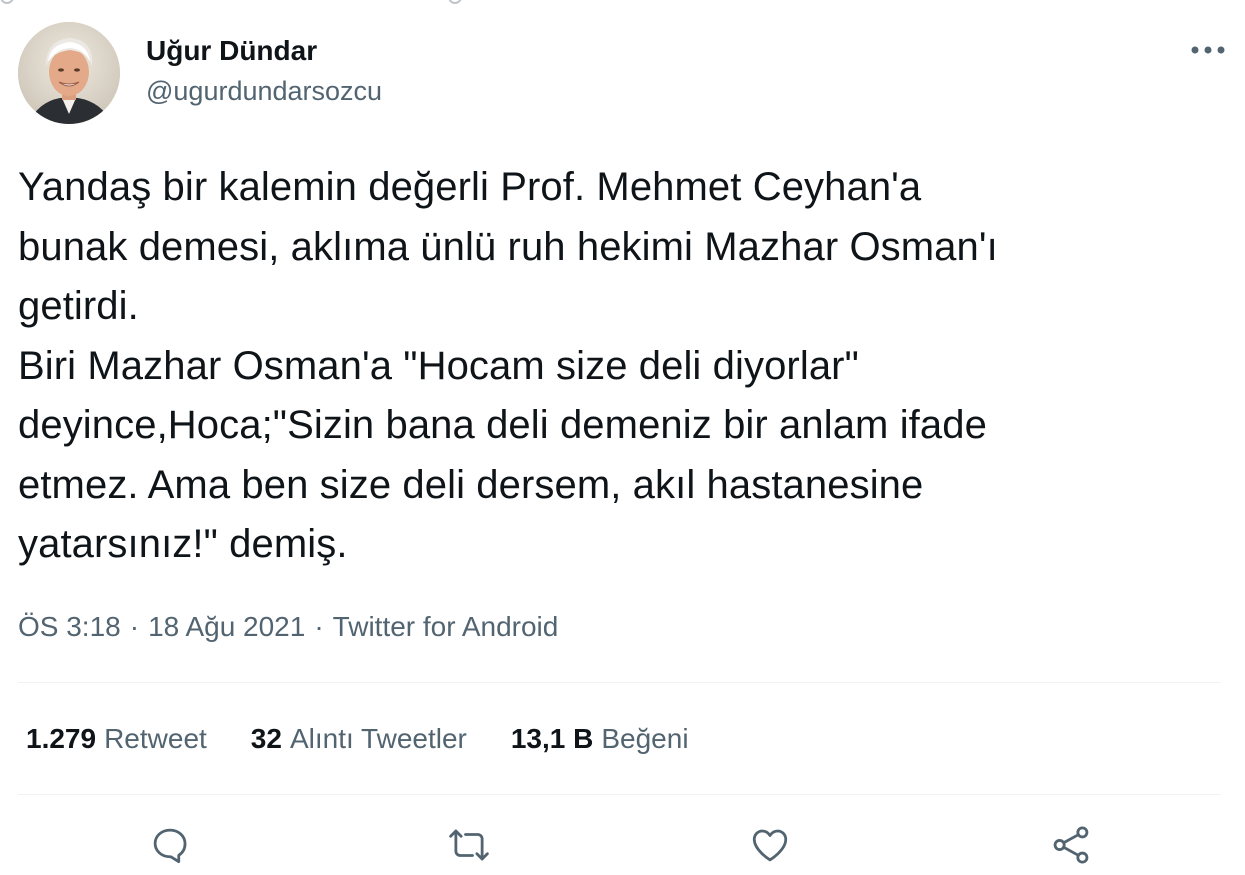 This screenshot has height=875, width=1245. Describe the element at coordinates (155, 738) in the screenshot. I see `retweet-label: Retweet` at that location.